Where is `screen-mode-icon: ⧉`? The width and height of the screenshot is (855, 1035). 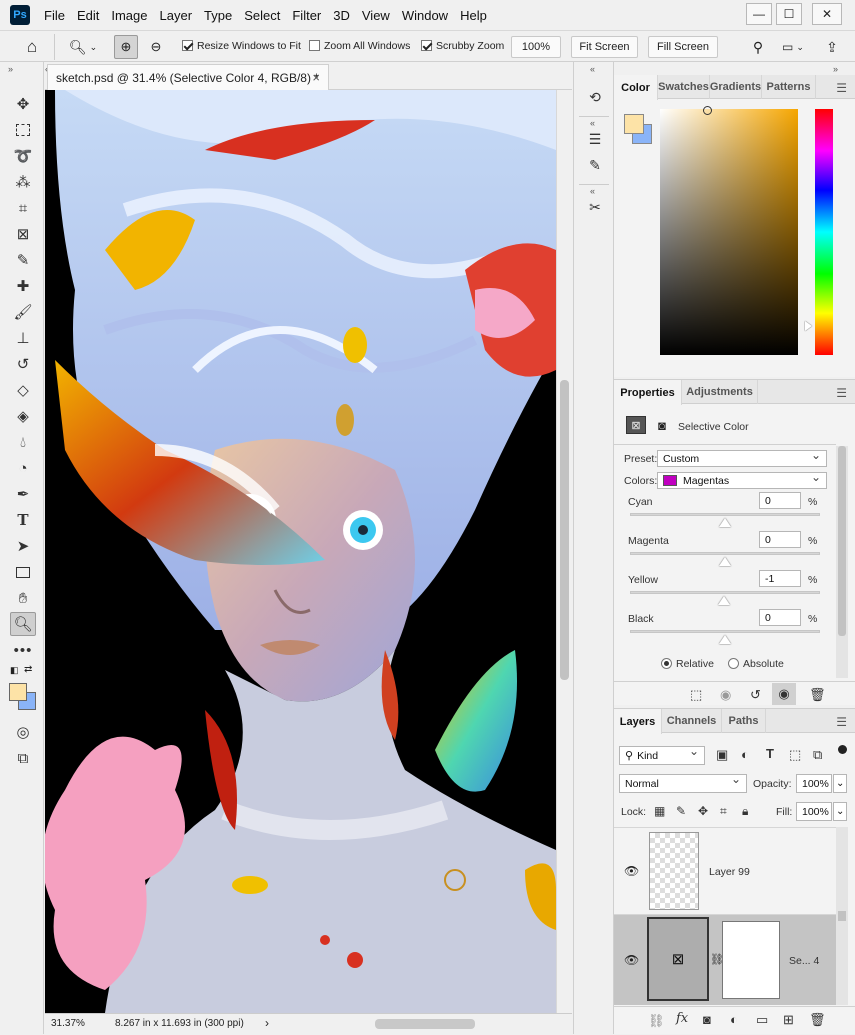
screen-mode-icon: ⧉ is located at coordinates (23, 758).